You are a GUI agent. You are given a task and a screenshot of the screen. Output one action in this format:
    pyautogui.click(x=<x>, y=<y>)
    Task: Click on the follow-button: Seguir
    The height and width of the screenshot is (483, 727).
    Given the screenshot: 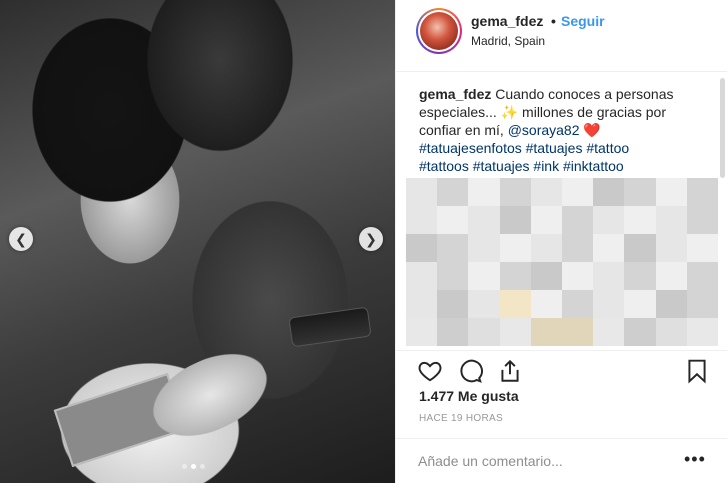 What is the action you would take?
    pyautogui.click(x=583, y=21)
    